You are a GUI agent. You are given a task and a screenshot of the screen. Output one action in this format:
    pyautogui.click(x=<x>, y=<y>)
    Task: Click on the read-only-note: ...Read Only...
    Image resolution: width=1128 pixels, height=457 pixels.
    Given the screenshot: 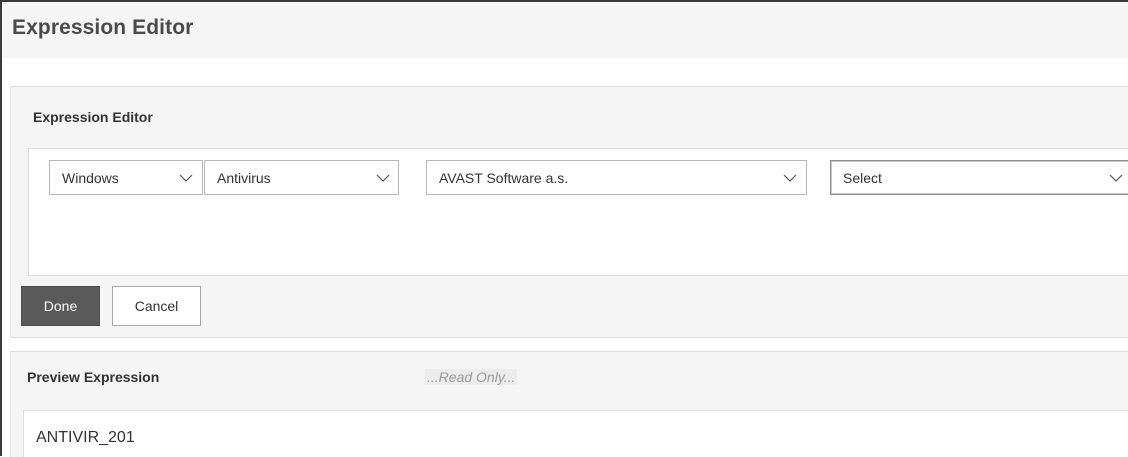 What is the action you would take?
    pyautogui.click(x=471, y=377)
    